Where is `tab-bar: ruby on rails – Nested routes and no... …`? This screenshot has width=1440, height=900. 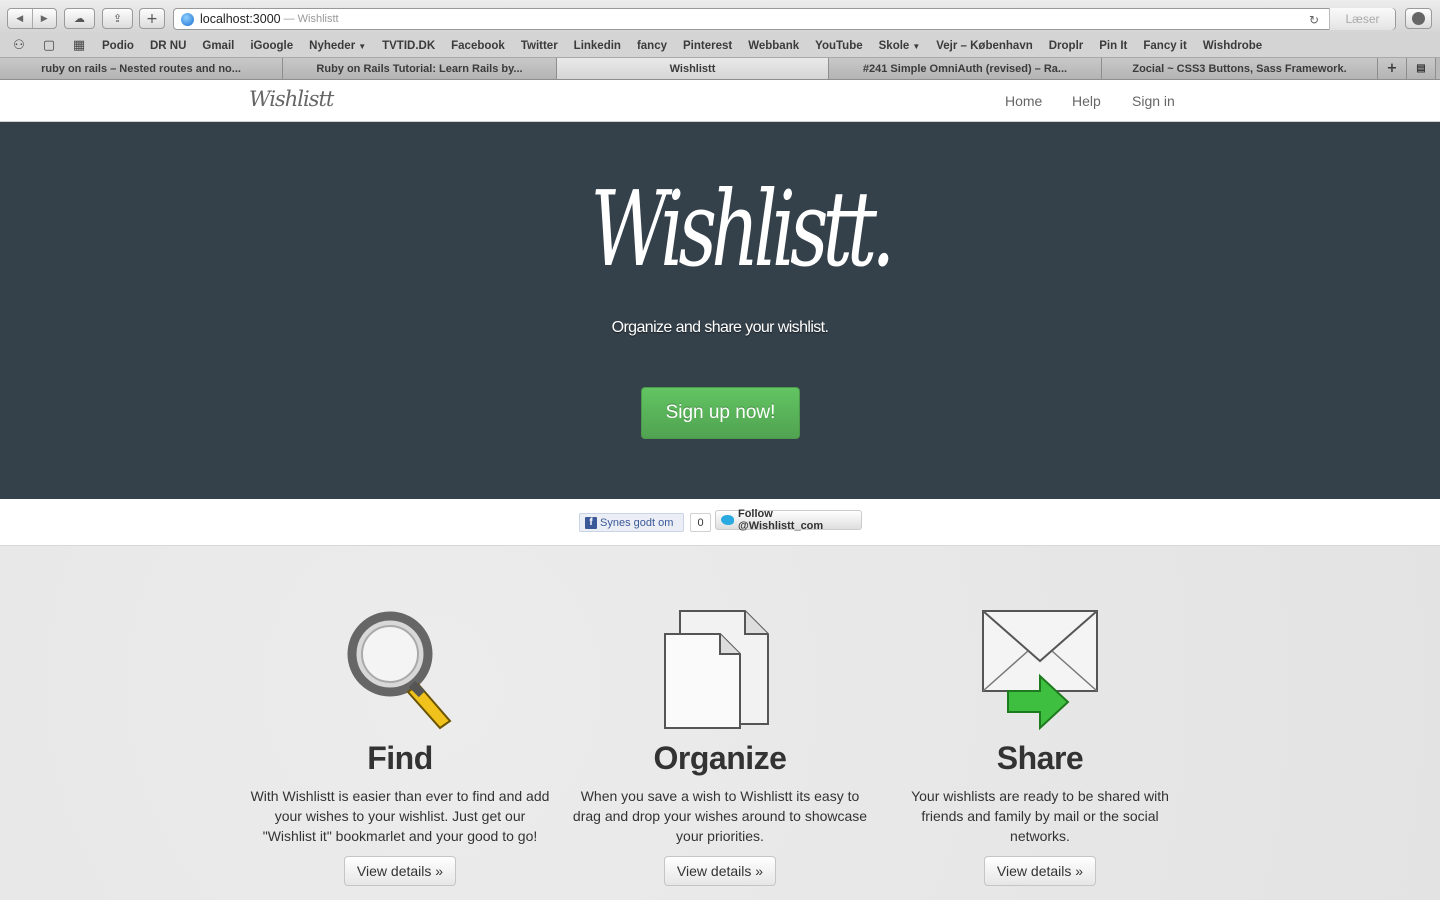
tab-bar: ruby on rails – Nested routes and no... … is located at coordinates (720, 69).